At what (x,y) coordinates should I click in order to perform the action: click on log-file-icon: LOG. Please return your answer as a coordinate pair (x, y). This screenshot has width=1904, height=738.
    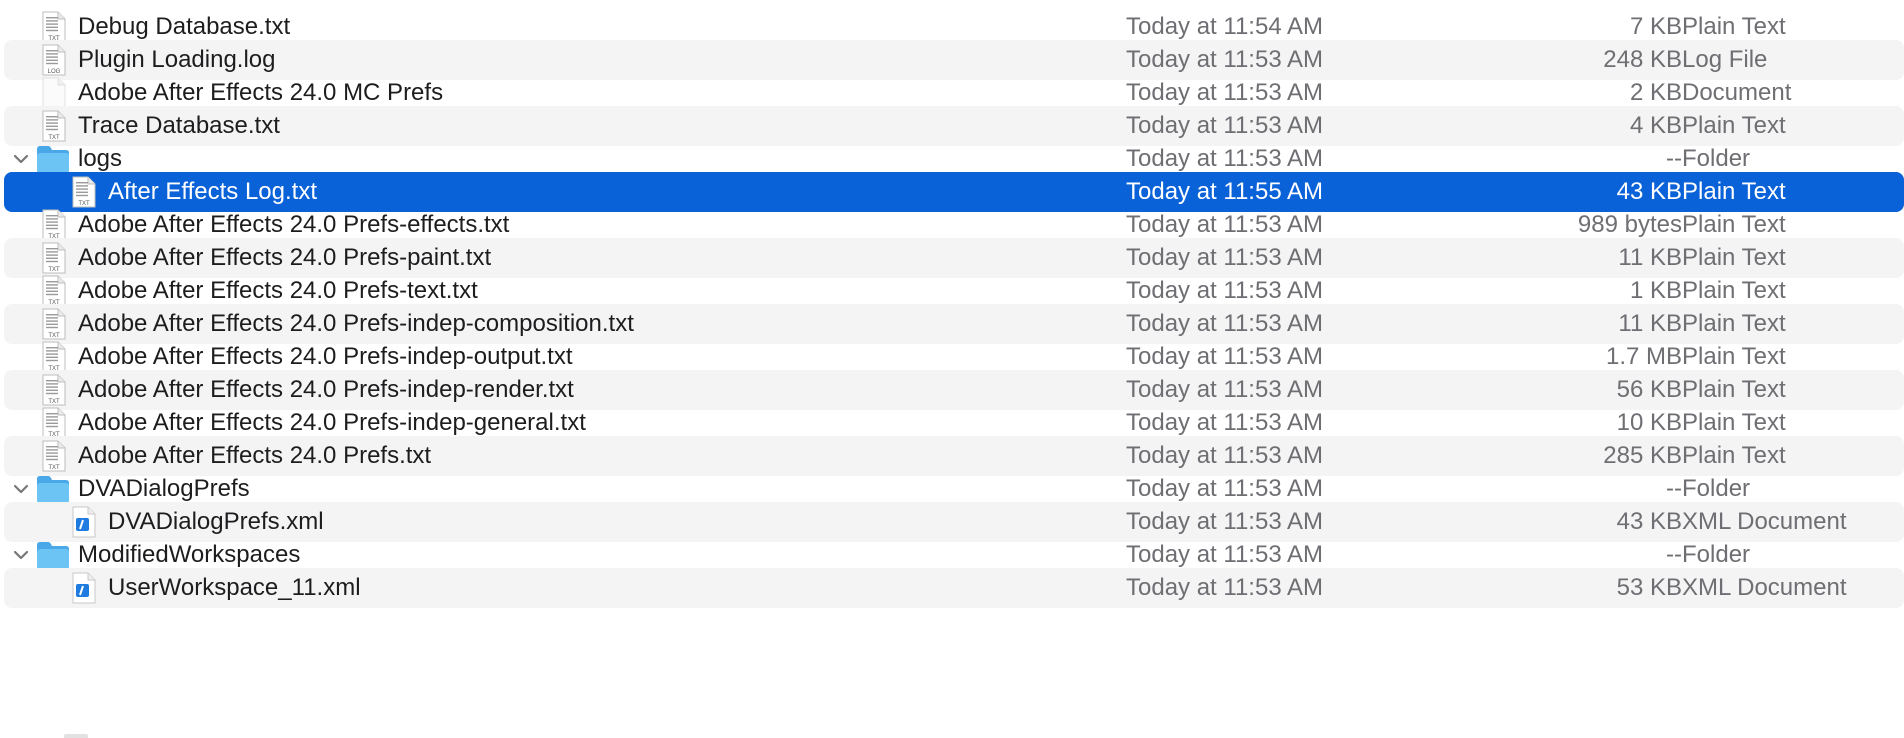
    Looking at the image, I should click on (53, 60).